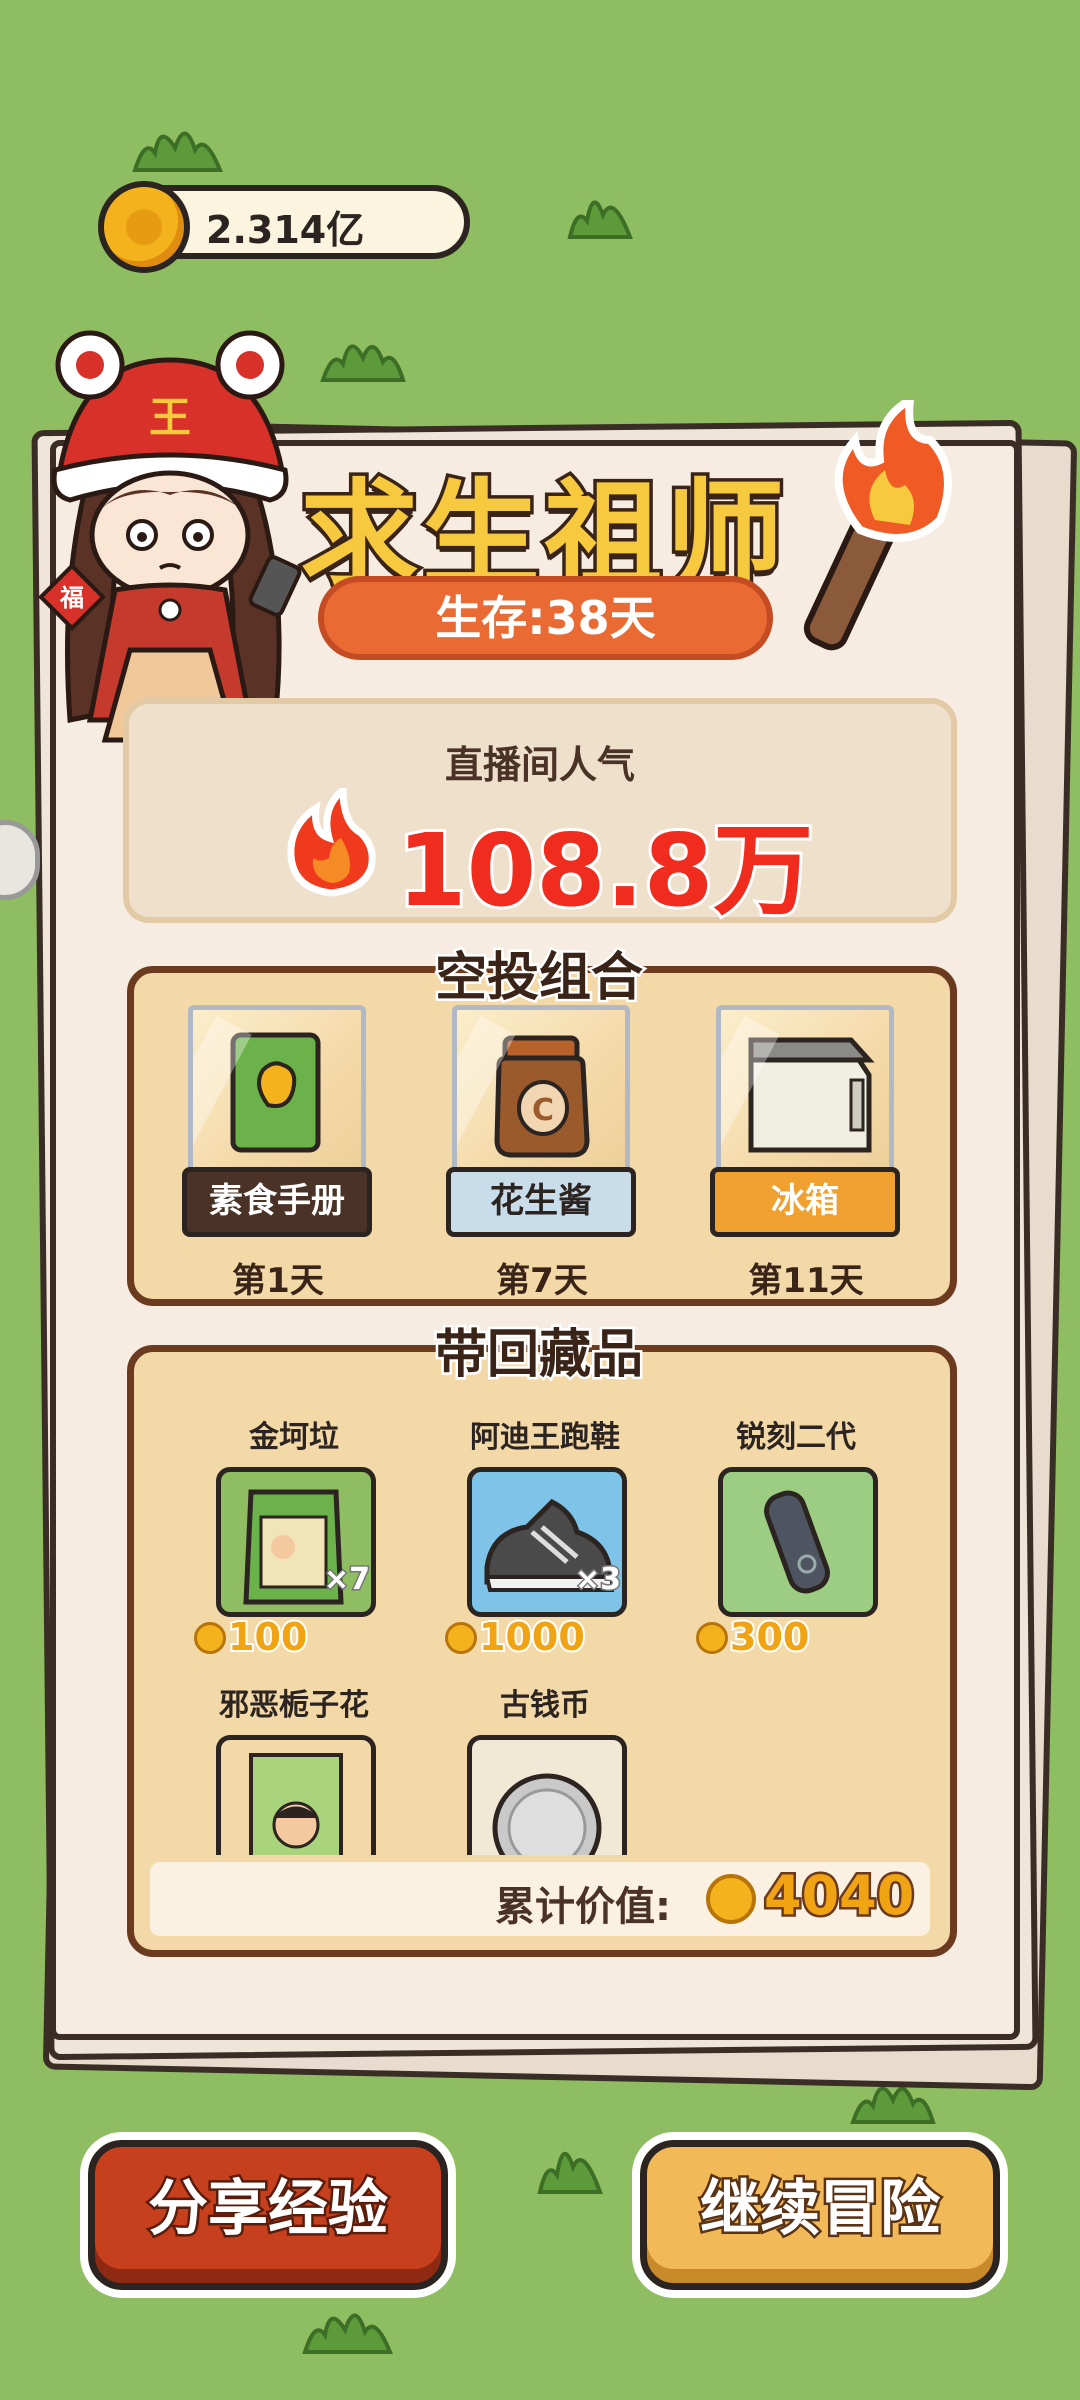  What do you see at coordinates (294, 1437) in the screenshot?
I see `item-name: 金坷垃` at bounding box center [294, 1437].